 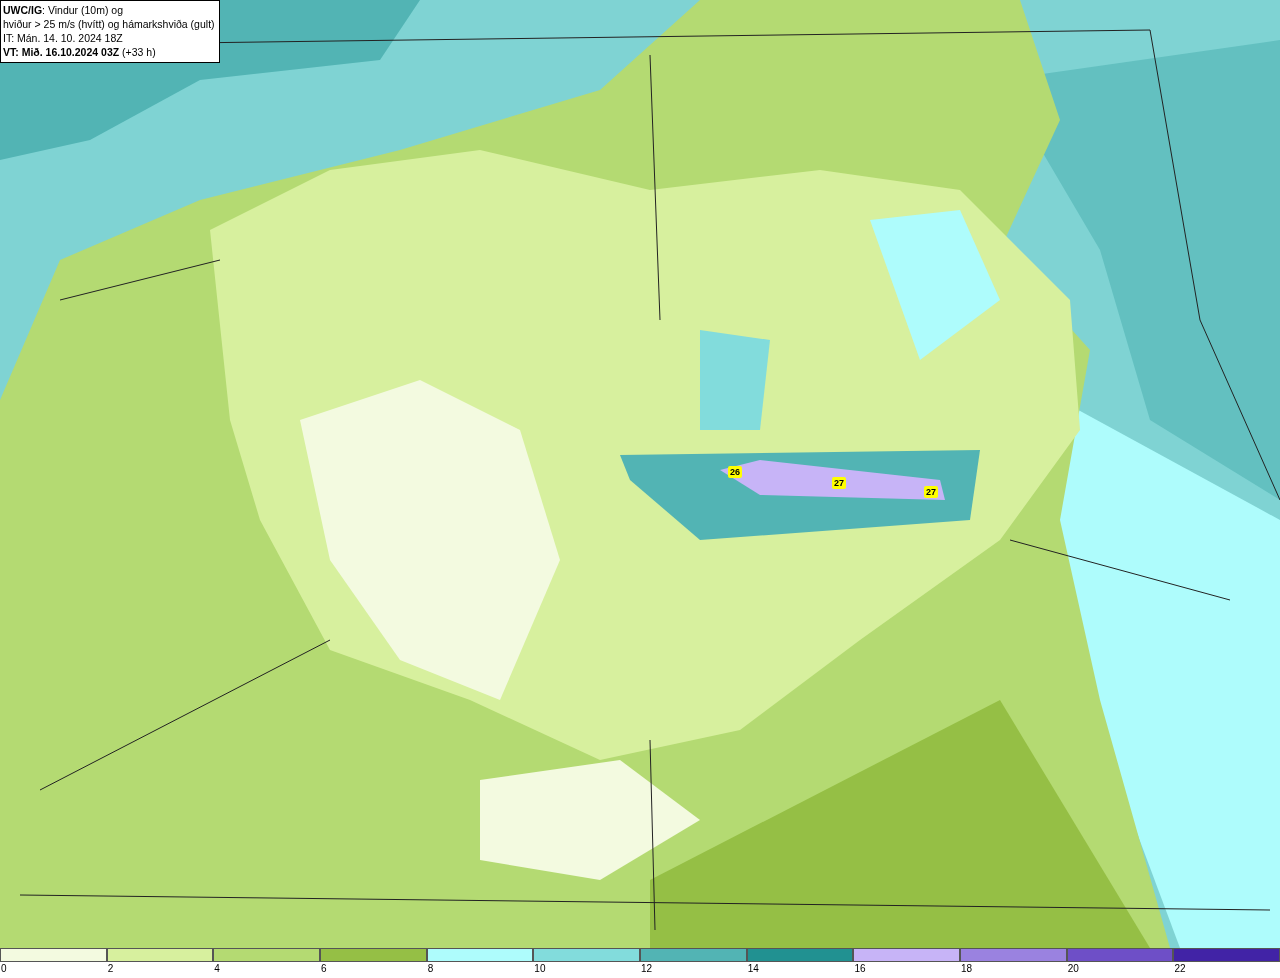 I want to click on tick-label: 22, so click(x=1179, y=969).